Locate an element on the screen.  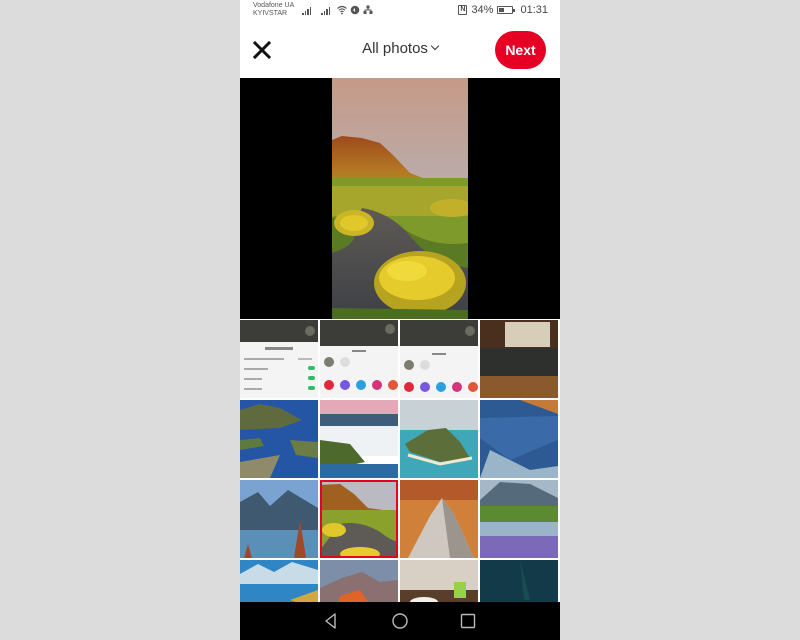
status-right: N 34% 01:31 is located at coordinates (503, 10).